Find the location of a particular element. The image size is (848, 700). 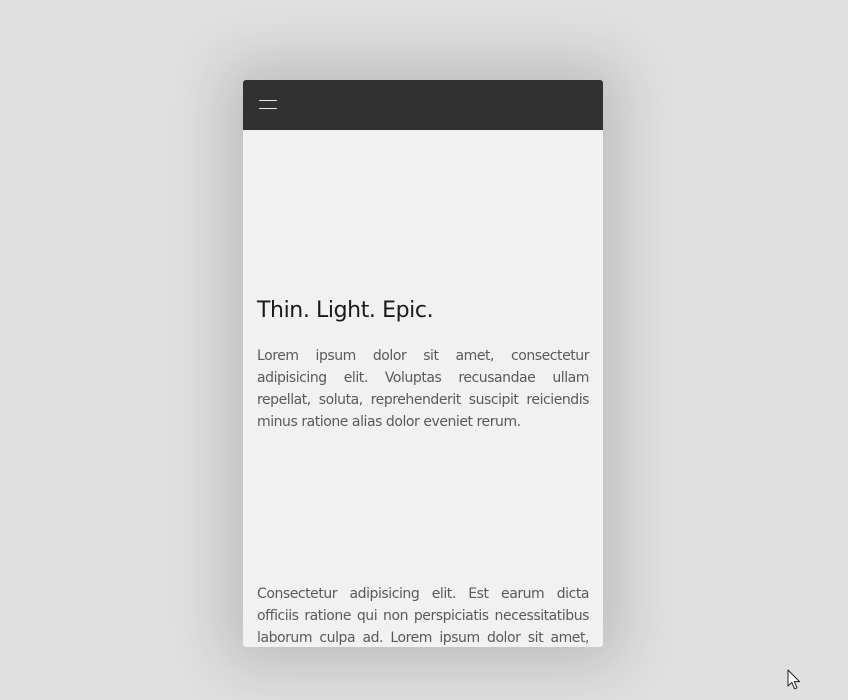

menu-icon-line-top is located at coordinates (268, 100).